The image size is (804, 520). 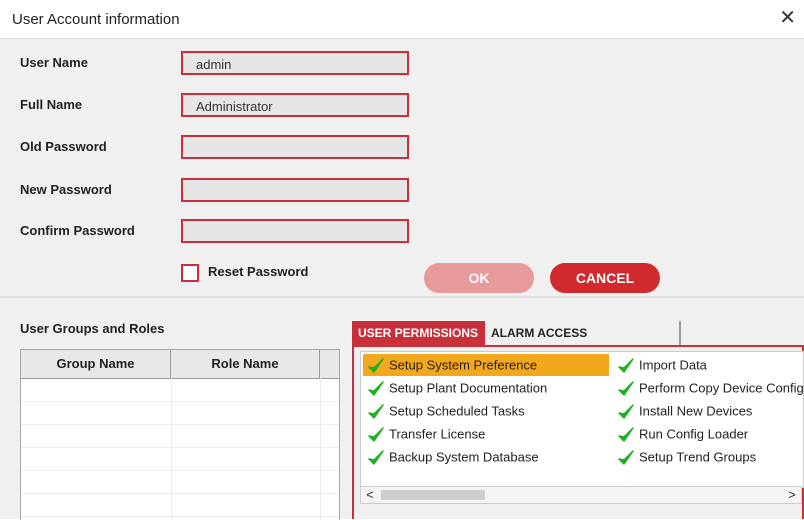 What do you see at coordinates (402, 297) in the screenshot?
I see `divider` at bounding box center [402, 297].